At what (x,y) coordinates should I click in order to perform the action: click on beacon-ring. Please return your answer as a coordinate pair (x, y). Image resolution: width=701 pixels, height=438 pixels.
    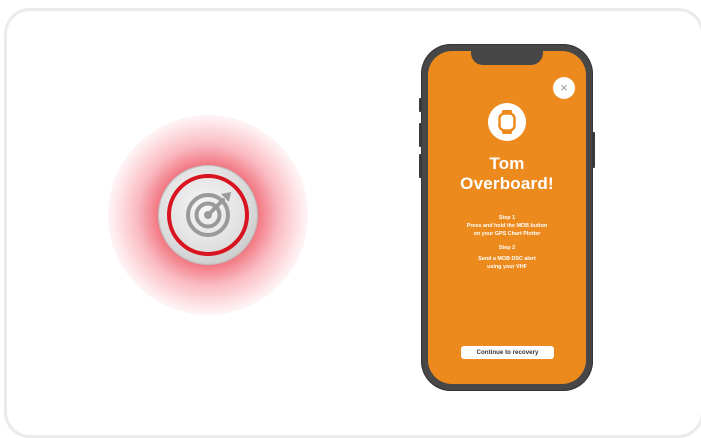
    Looking at the image, I should click on (208, 215).